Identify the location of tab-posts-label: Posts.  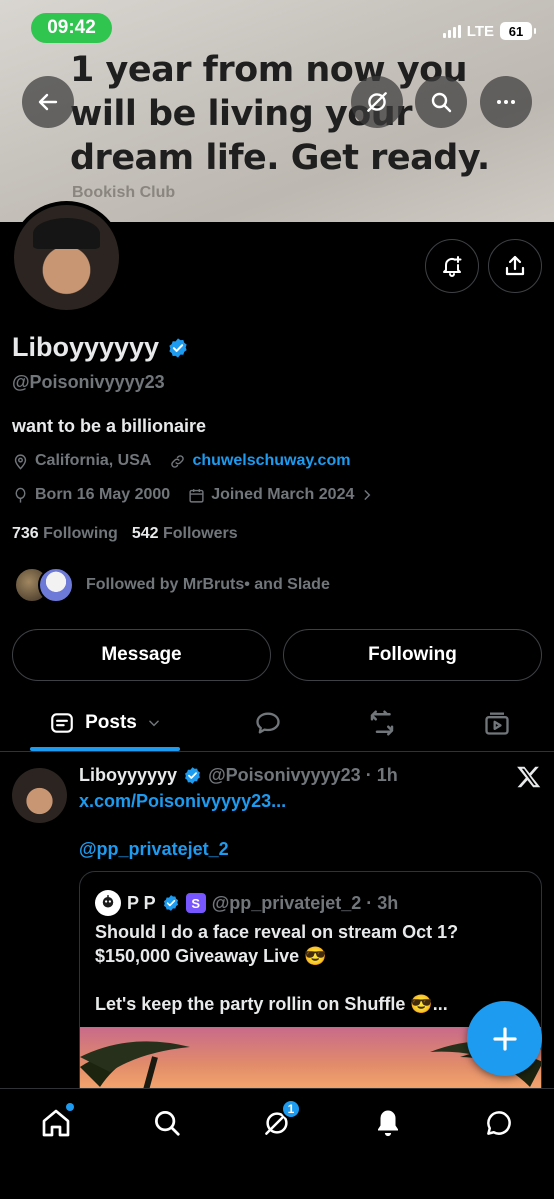
(111, 722).